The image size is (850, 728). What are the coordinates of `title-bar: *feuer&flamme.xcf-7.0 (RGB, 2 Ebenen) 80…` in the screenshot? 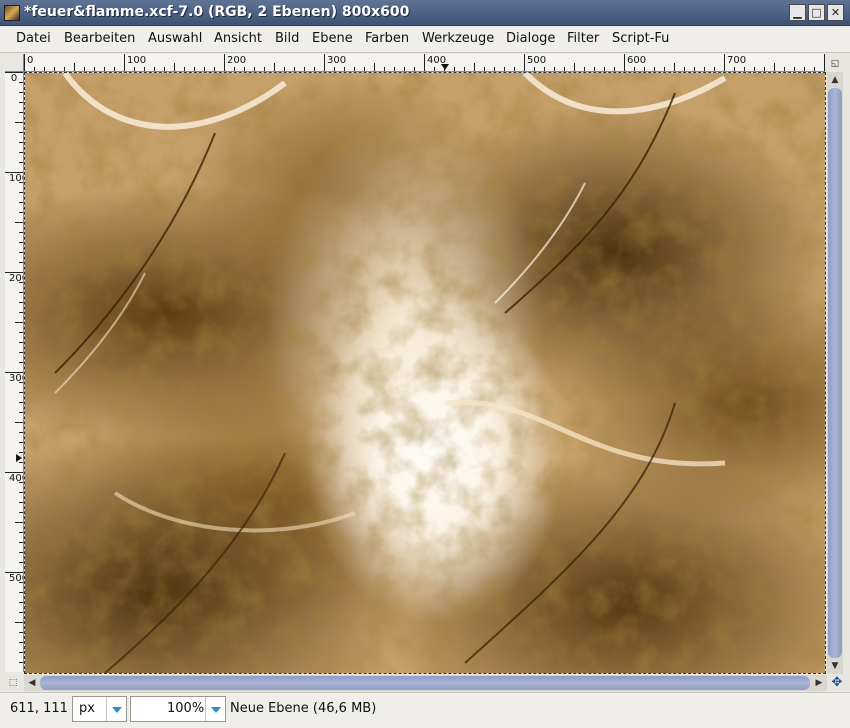 It's located at (425, 13).